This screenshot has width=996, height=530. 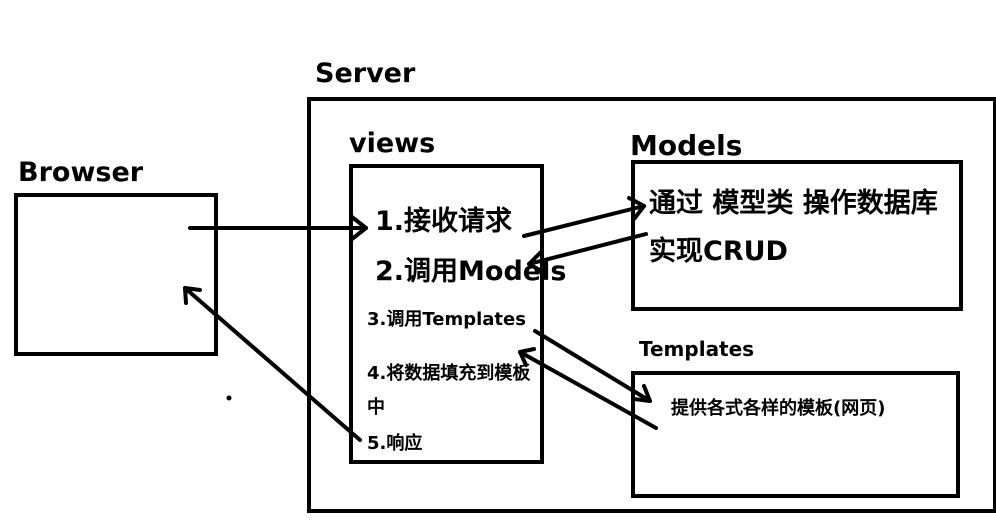 I want to click on templates-title: Templates, so click(x=697, y=349).